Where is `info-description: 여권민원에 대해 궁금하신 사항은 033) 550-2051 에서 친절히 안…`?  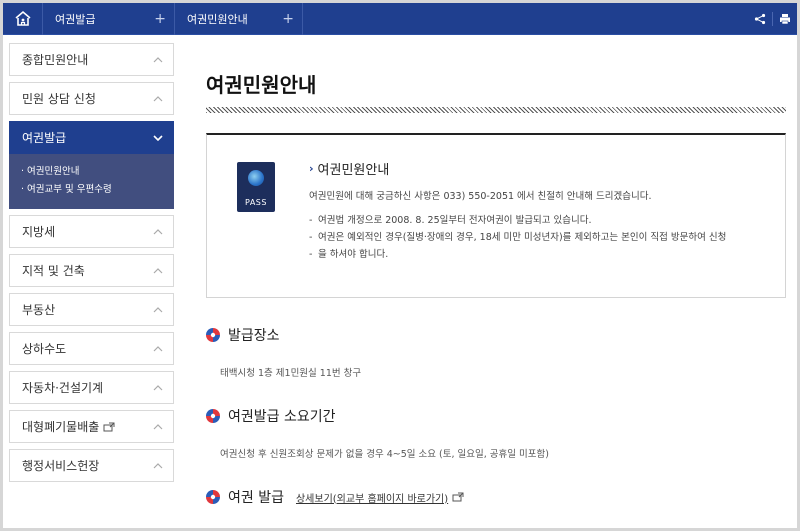 info-description: 여권민원에 대해 궁금하신 사항은 033) 550-2051 에서 친절히 안… is located at coordinates (480, 196).